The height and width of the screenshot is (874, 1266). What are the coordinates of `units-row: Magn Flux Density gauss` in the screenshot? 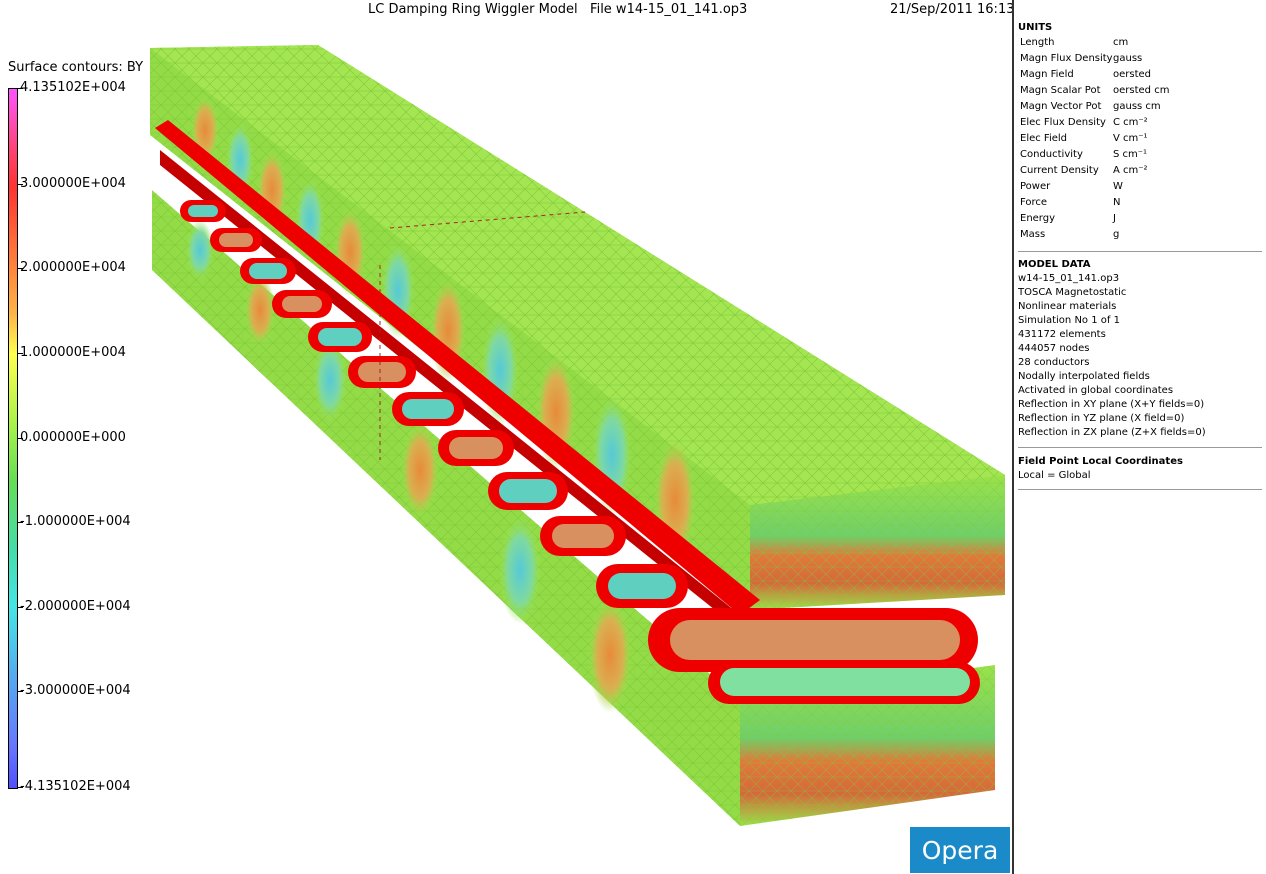 It's located at (1140, 61).